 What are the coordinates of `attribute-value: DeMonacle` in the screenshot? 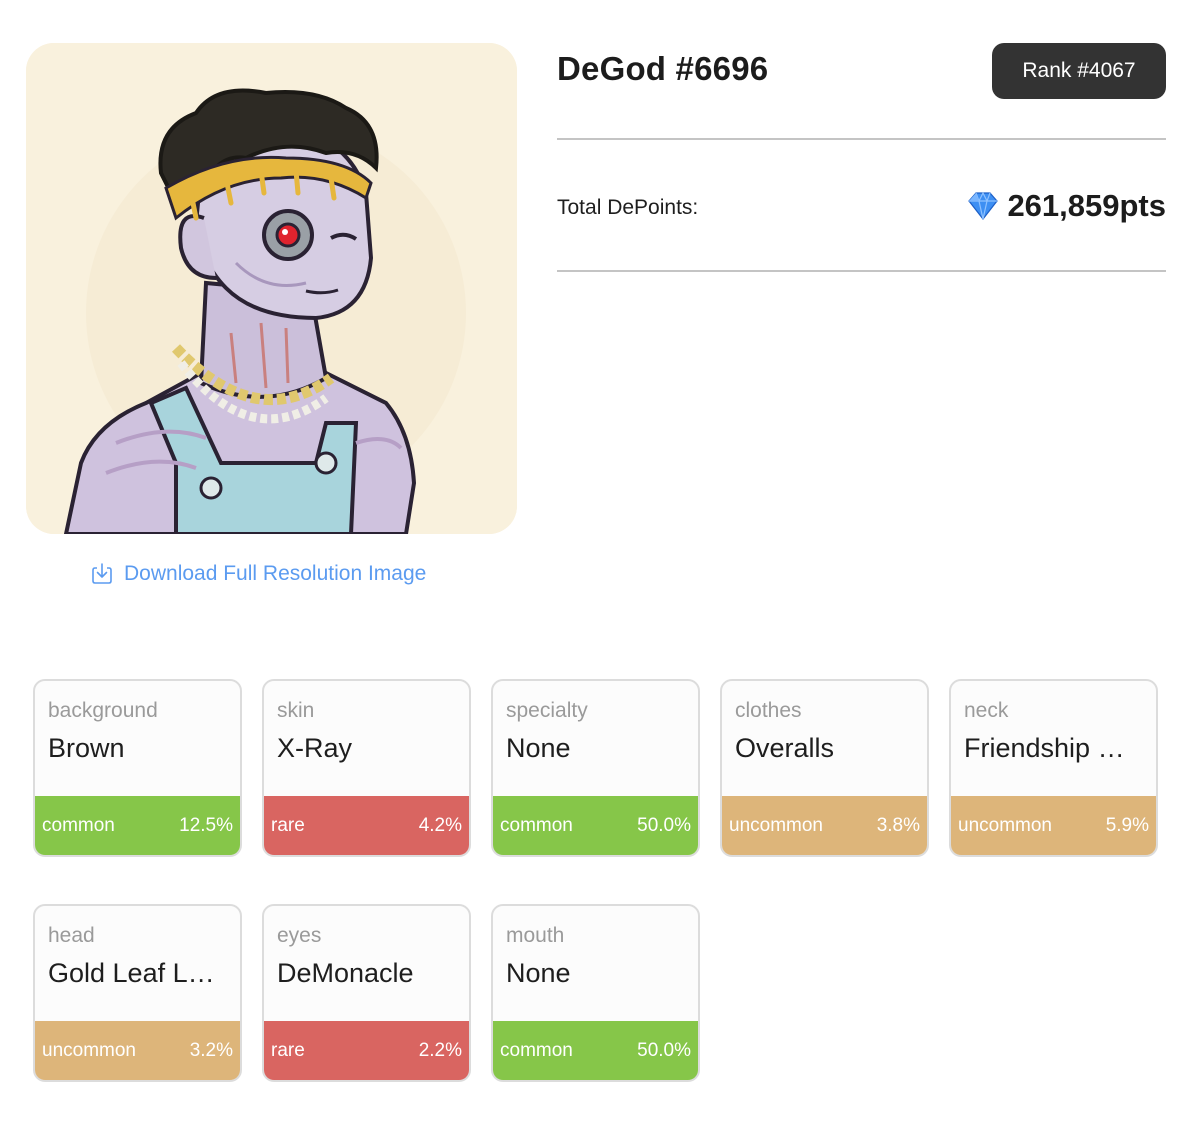 It's located at (345, 973).